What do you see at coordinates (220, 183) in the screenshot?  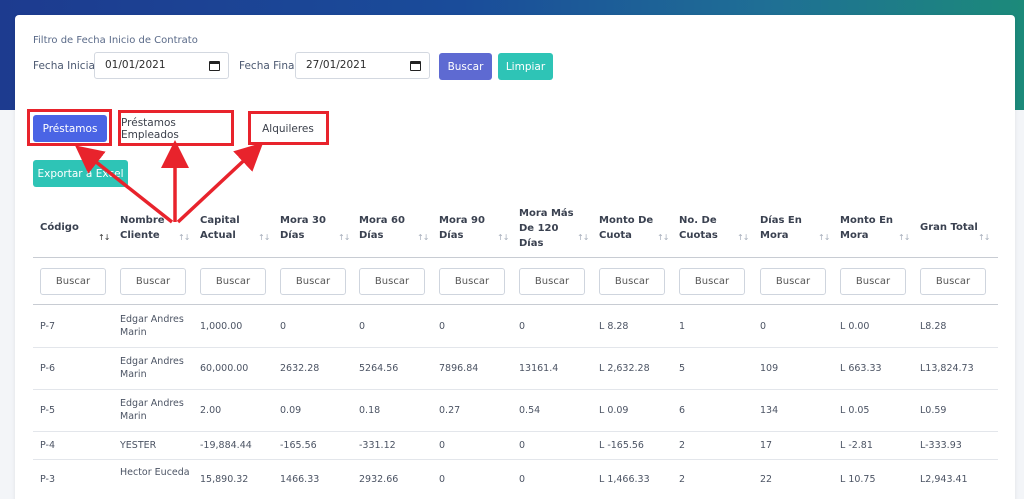 I see `arrow-to-alquileres` at bounding box center [220, 183].